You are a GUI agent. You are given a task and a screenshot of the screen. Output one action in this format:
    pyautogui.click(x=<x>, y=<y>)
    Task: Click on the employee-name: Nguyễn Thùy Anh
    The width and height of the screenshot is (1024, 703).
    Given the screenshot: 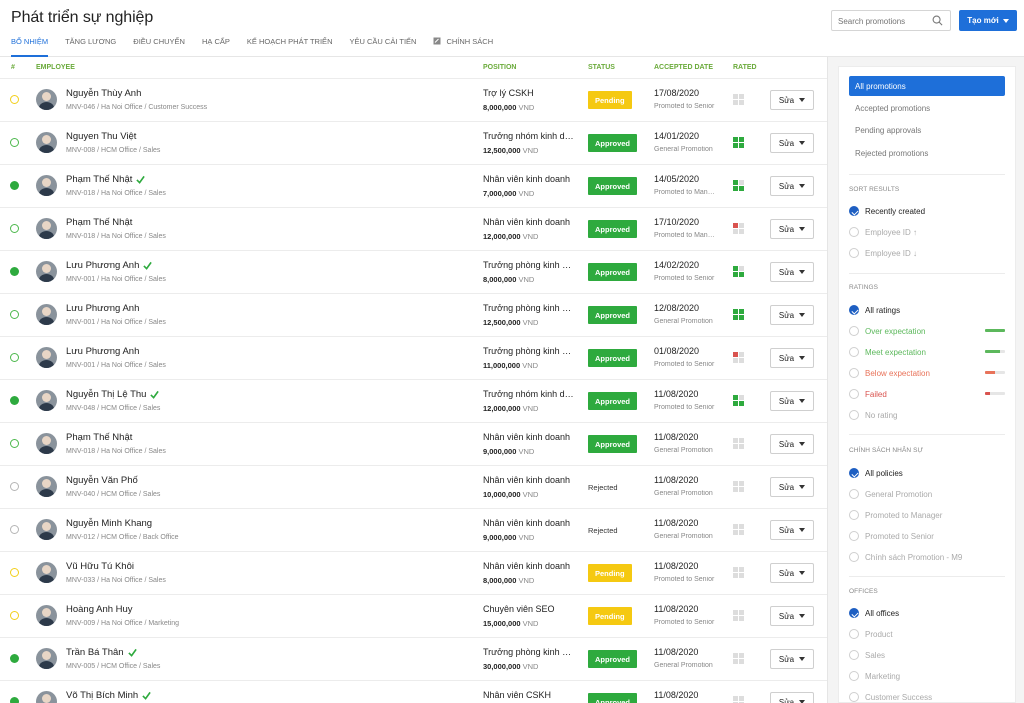 What is the action you would take?
    pyautogui.click(x=103, y=93)
    